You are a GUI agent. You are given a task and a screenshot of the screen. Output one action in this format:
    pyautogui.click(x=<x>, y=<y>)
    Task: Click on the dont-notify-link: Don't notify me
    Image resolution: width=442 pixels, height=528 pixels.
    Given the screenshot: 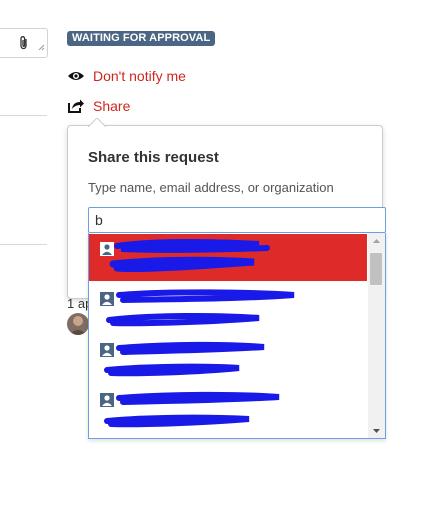 What is the action you would take?
    pyautogui.click(x=126, y=76)
    